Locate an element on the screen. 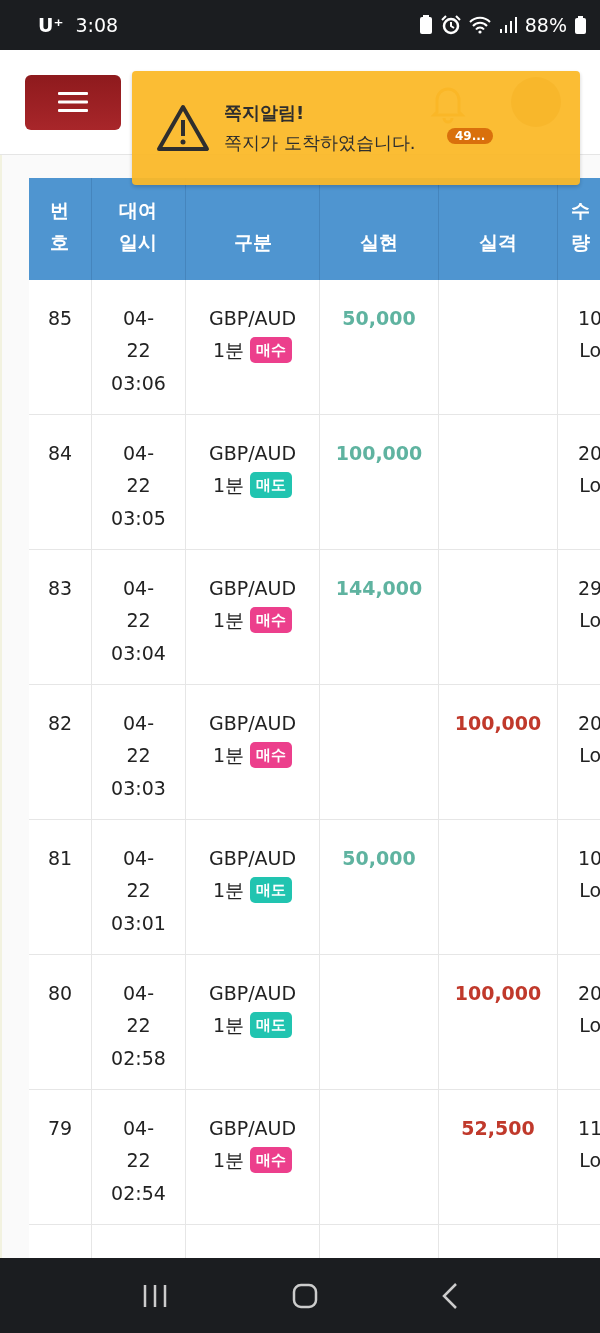 Image resolution: width=600 pixels, height=1333 pixels. table-cell-text: 29 Lo is located at coordinates (589, 605).